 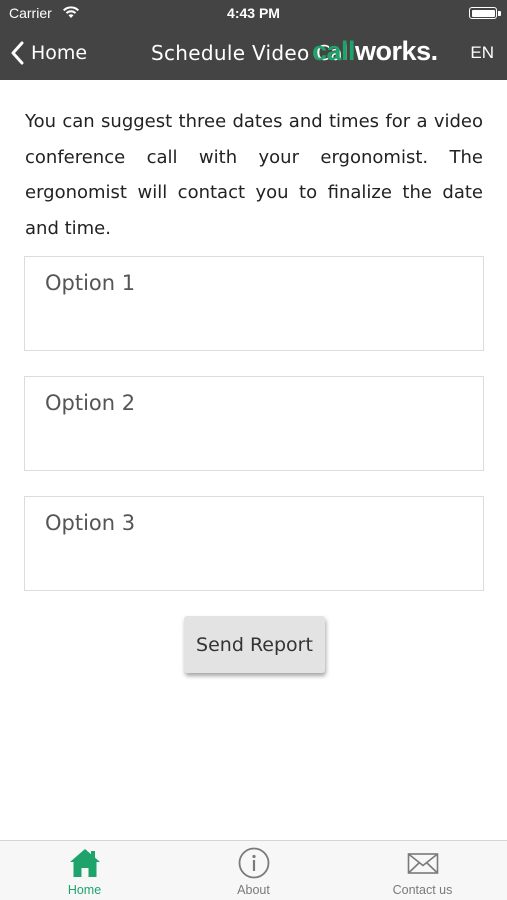 I want to click on tab-contact-us: Contact us, so click(x=422, y=870).